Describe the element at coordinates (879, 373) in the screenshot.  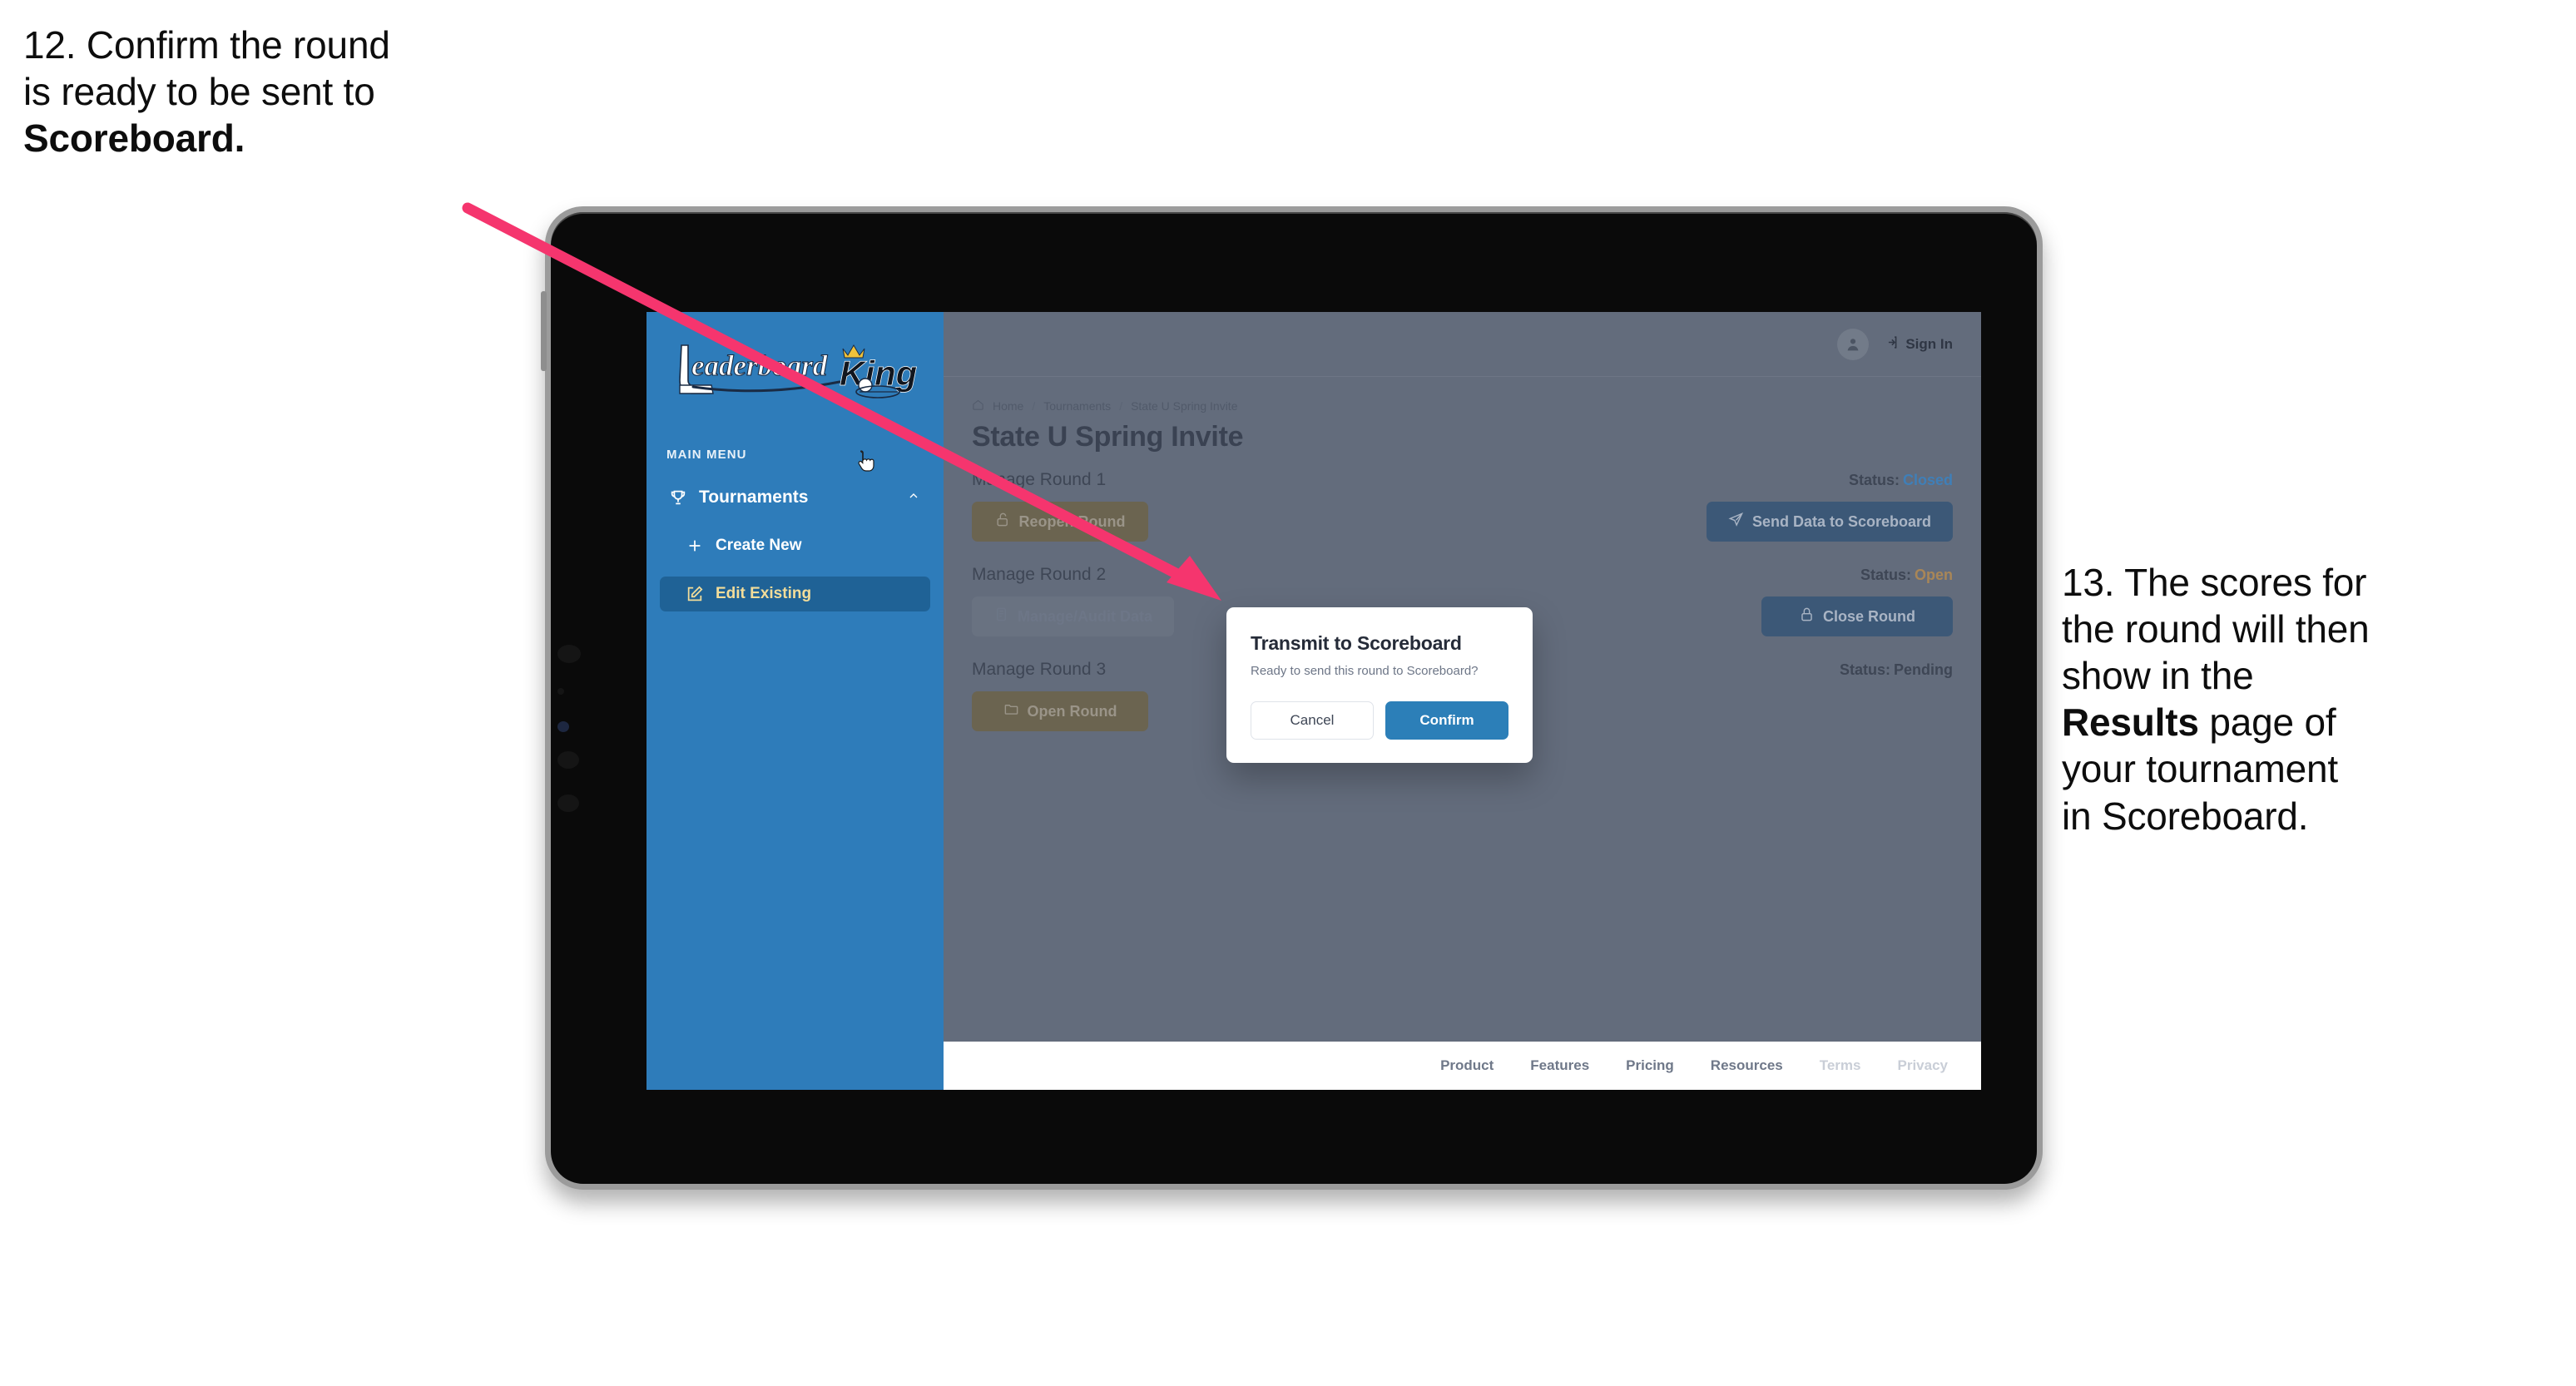
I see `svg-text: King` at that location.